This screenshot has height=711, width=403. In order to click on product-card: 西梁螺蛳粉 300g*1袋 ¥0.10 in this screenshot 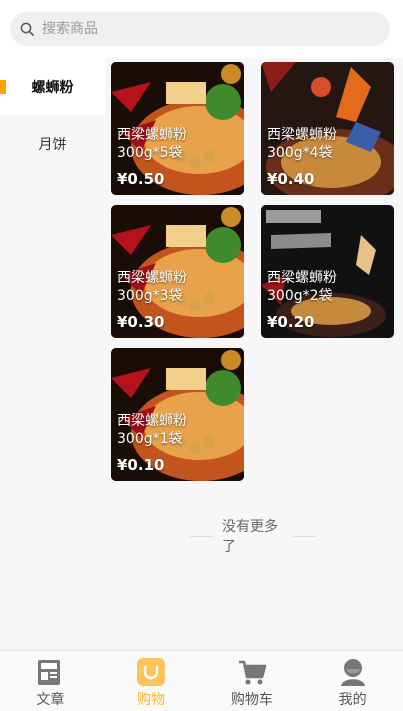, I will do `click(177, 414)`.